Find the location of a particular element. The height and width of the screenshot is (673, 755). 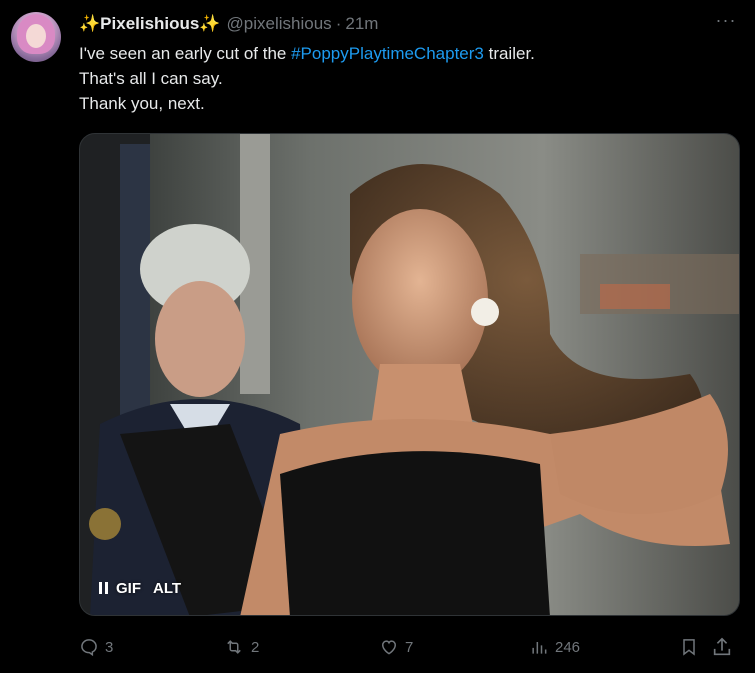

views-button: 246 is located at coordinates (554, 647).